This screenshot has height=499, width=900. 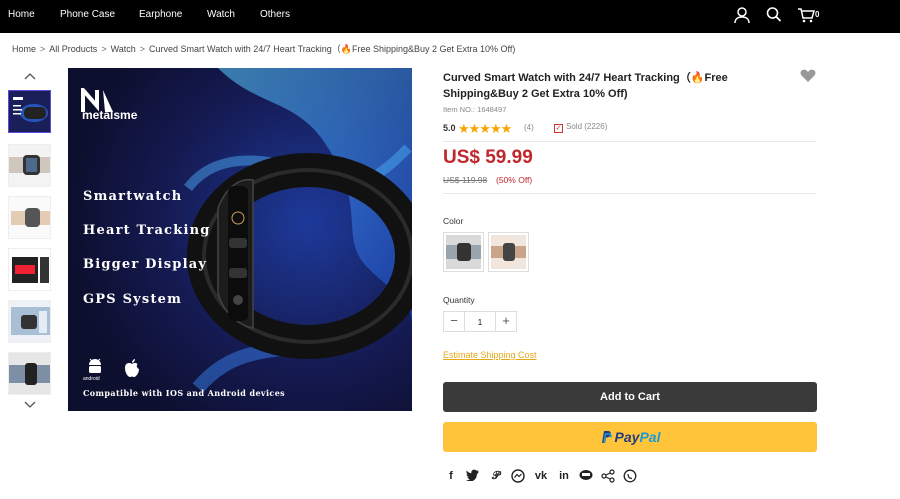 I want to click on thumbnails-up-arrow-icon, so click(x=30, y=75).